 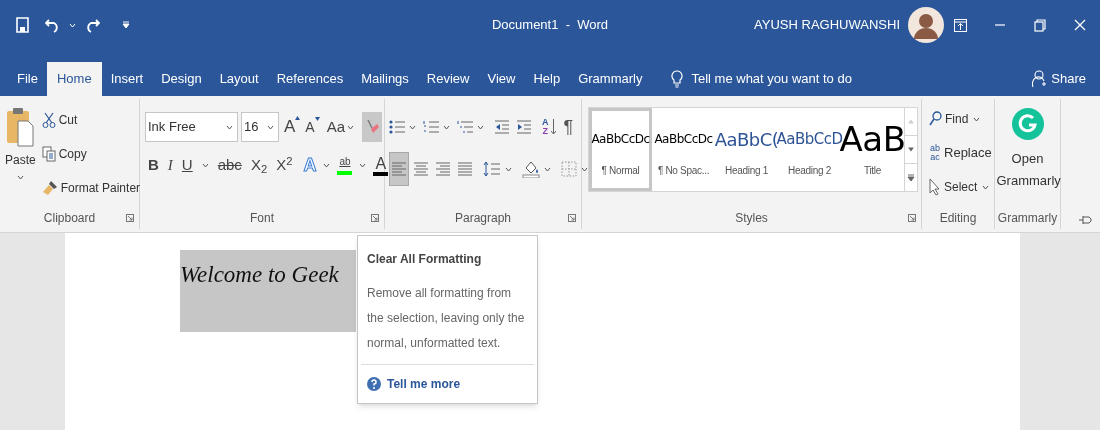 I want to click on down-arrow-icon, so click(x=553, y=127).